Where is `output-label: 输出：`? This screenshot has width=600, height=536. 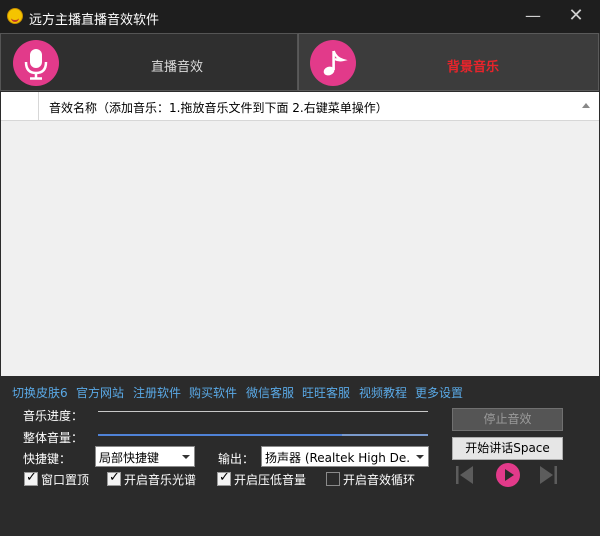 output-label: 输出： is located at coordinates (236, 459).